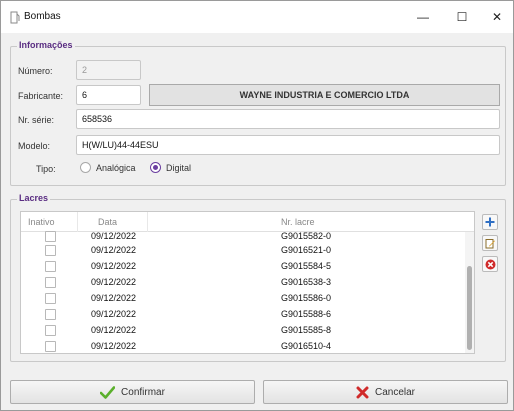 The width and height of the screenshot is (514, 411). Describe the element at coordinates (108, 392) in the screenshot. I see `checkmark-icon` at that location.